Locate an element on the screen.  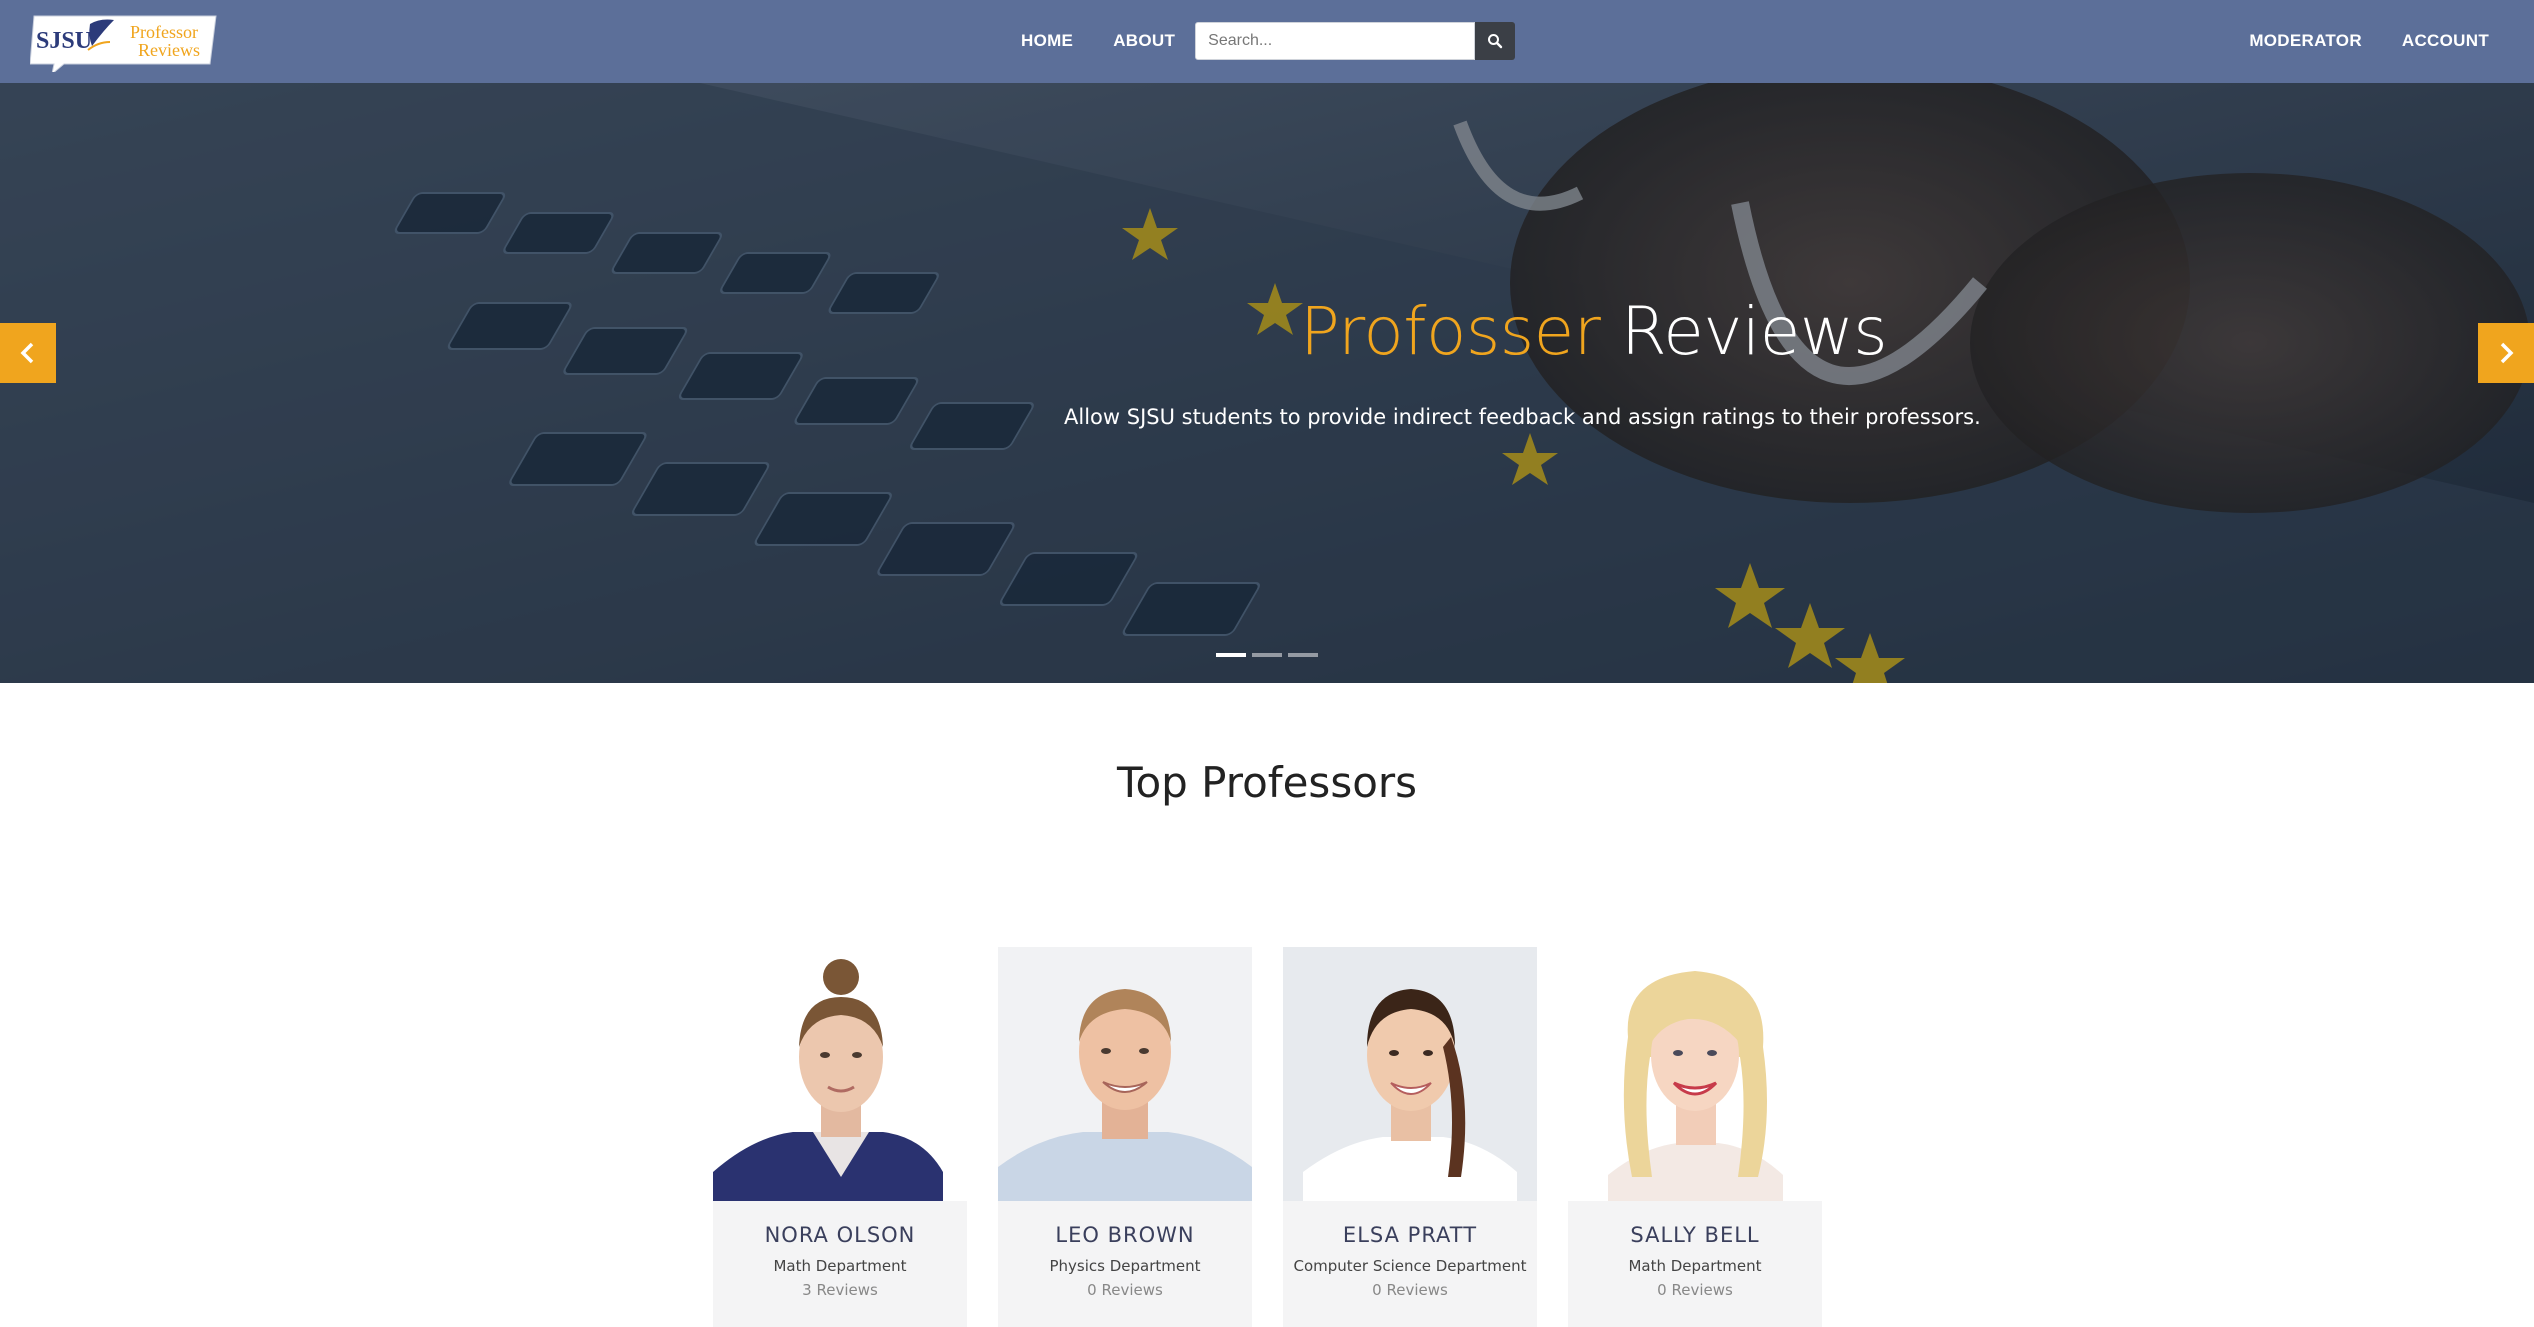
professor-card: SALLY BELL Math Department 0 Reviews is located at coordinates (1695, 1137).